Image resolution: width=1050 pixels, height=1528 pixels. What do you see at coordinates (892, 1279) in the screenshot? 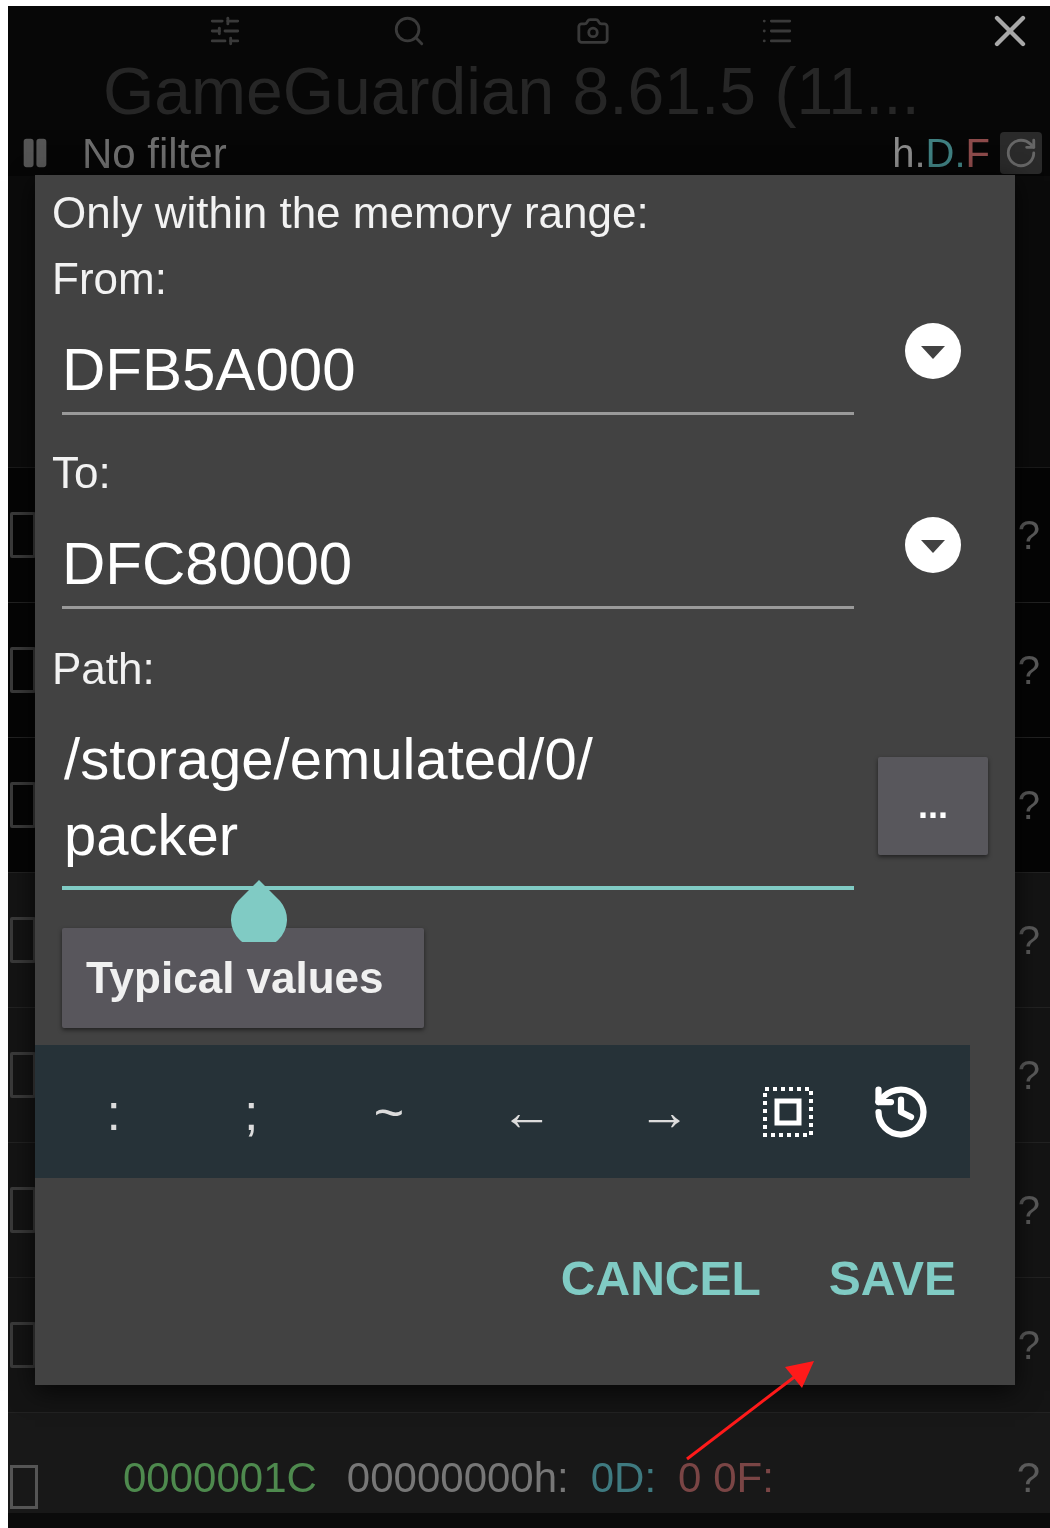
I see `dialog-button: SAVE` at bounding box center [892, 1279].